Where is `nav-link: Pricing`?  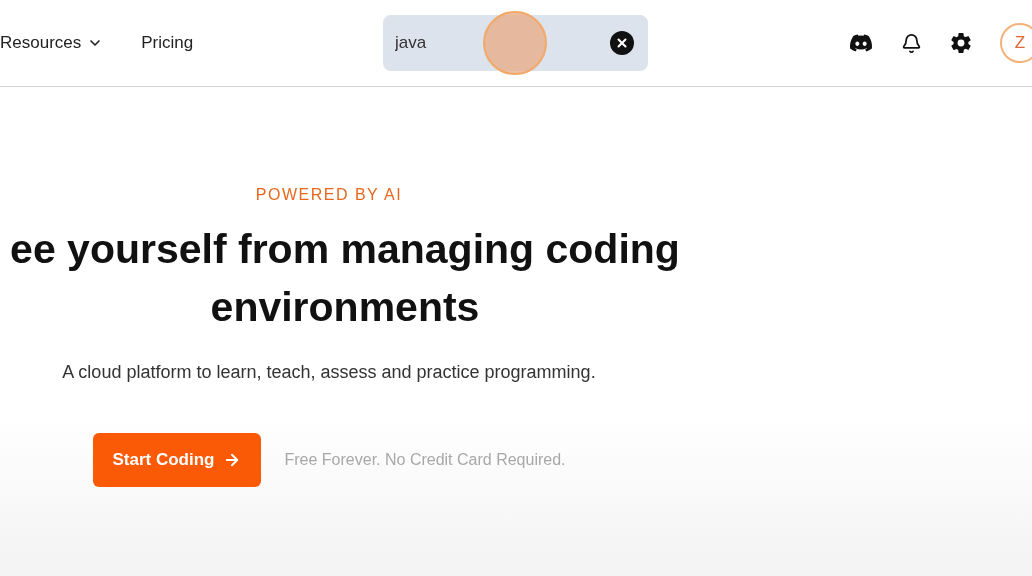
nav-link: Pricing is located at coordinates (167, 43).